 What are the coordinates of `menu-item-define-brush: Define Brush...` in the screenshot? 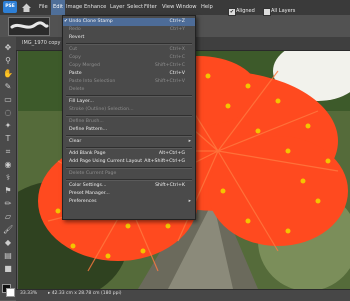 It's located at (129, 122).